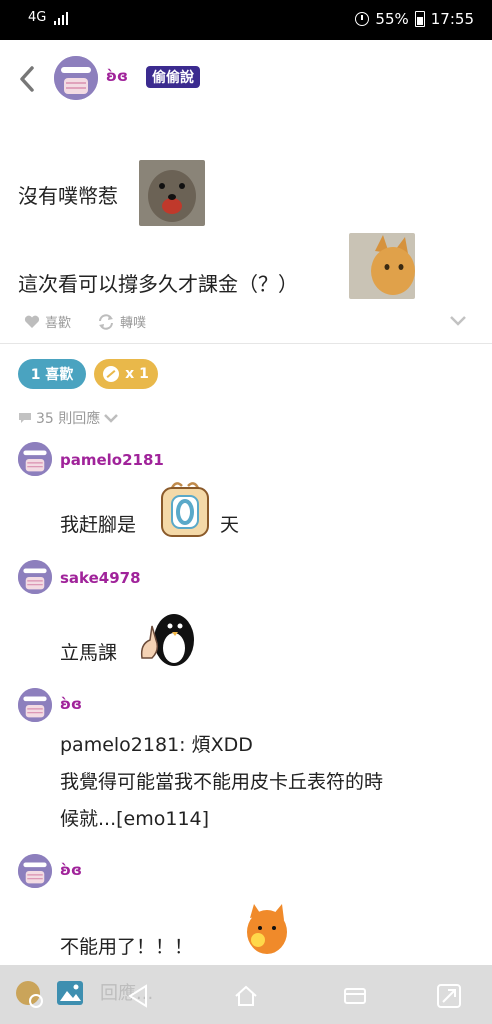  I want to click on emoticon-icon, so click(29, 994).